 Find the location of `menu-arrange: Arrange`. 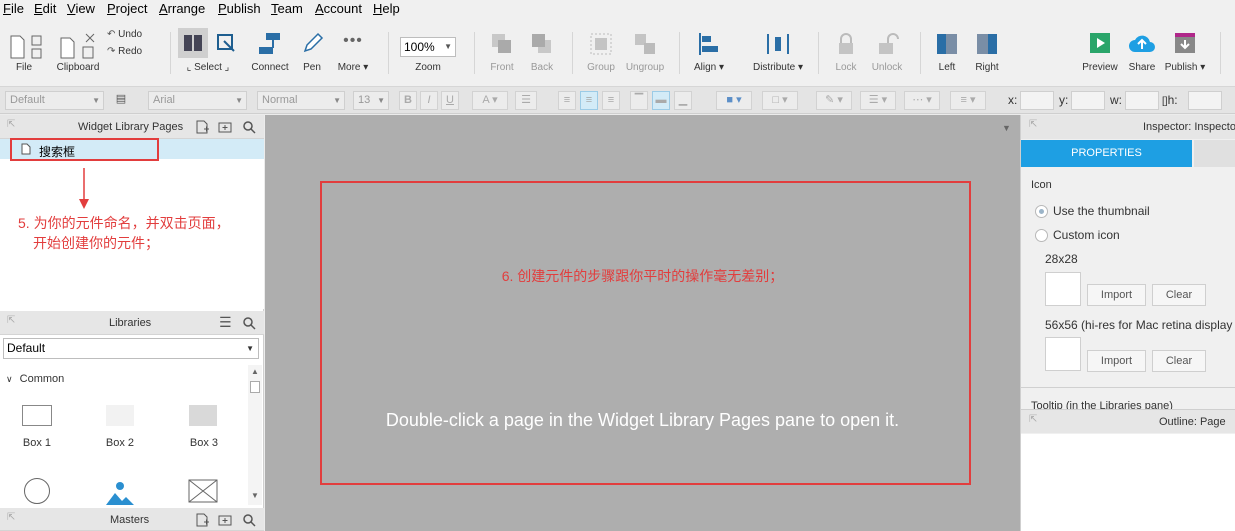

menu-arrange: Arrange is located at coordinates (182, 8).